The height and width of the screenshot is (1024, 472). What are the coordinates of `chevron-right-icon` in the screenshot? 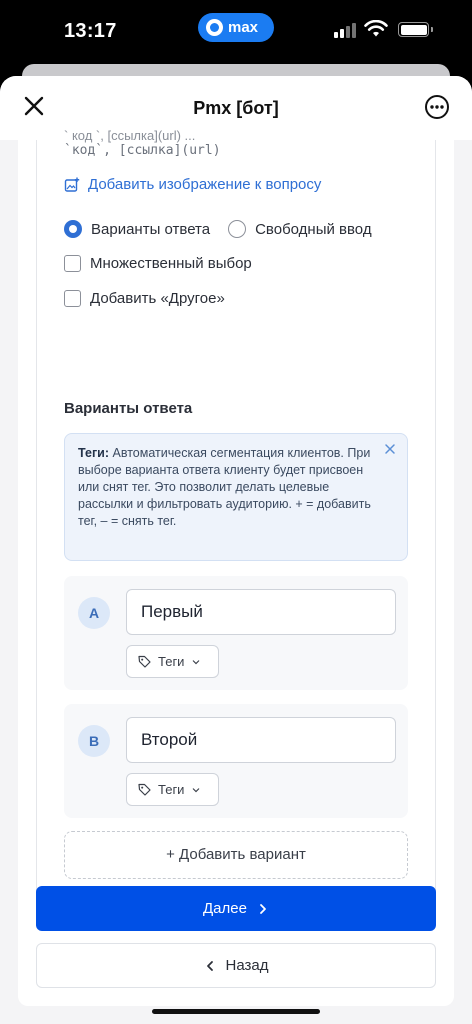 It's located at (263, 908).